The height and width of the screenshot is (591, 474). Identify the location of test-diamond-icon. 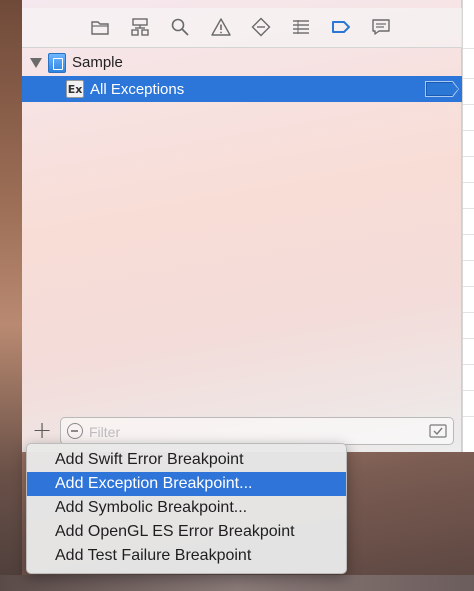
(261, 27).